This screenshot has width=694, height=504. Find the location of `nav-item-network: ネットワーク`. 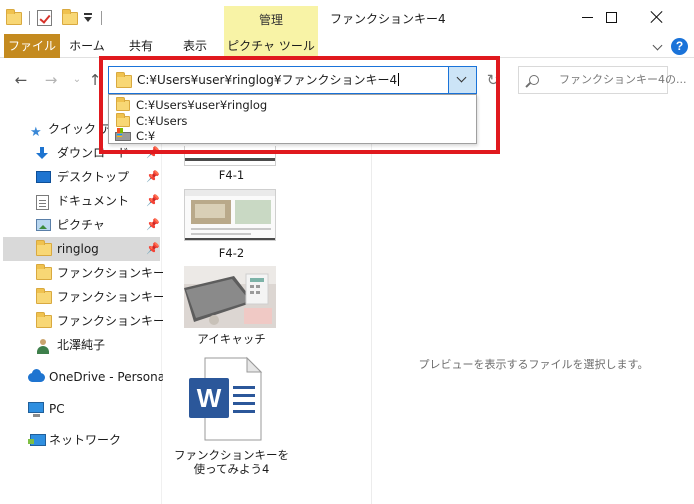

nav-item-network: ネットワーク is located at coordinates (80, 440).